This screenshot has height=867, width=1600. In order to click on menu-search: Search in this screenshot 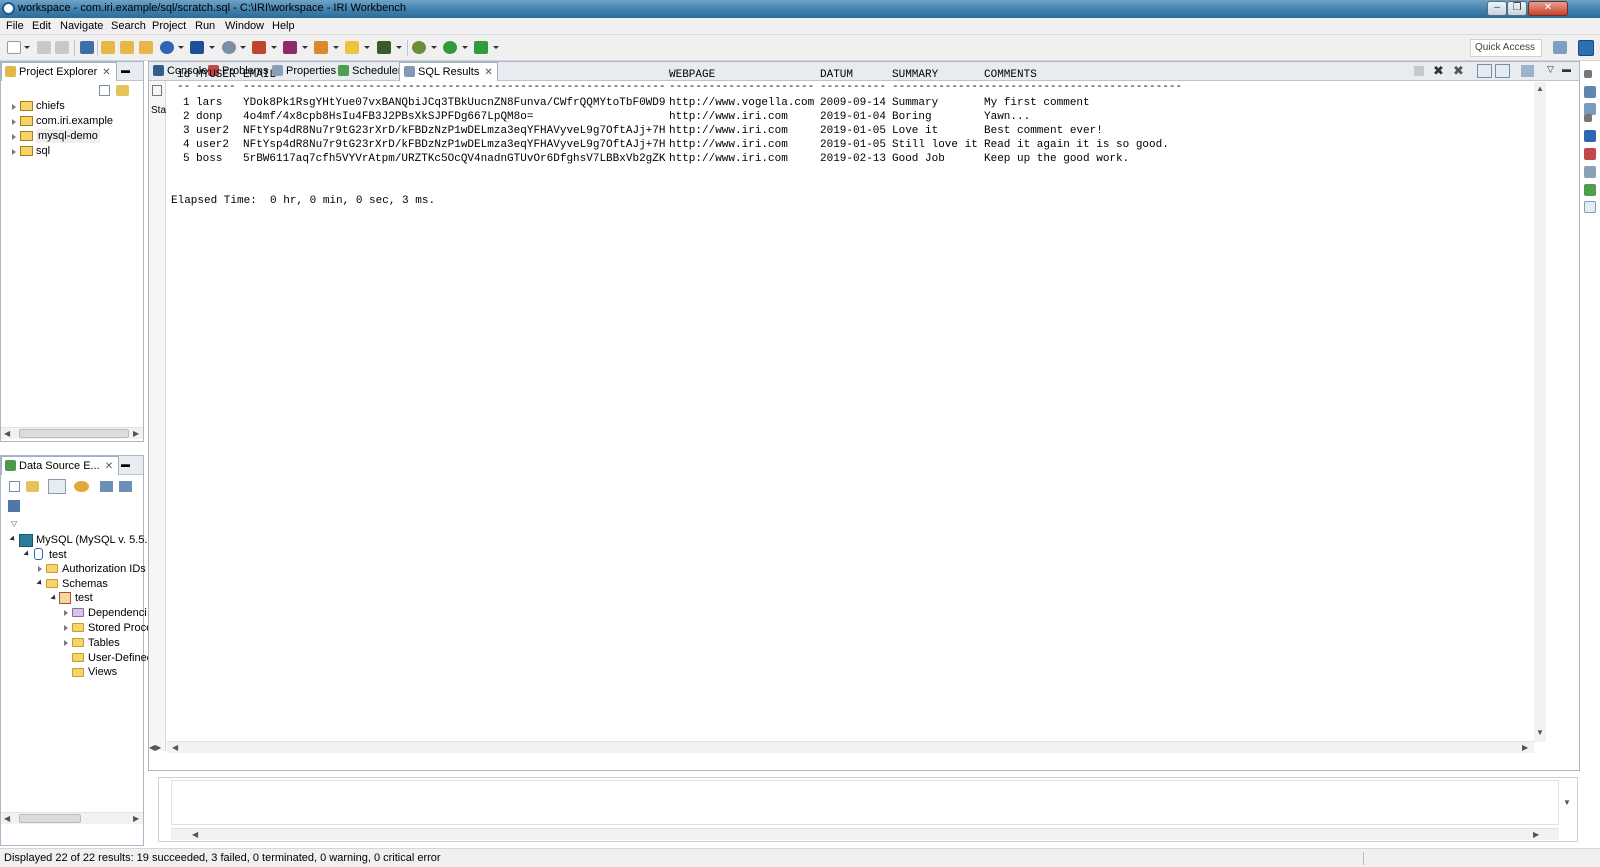, I will do `click(128, 26)`.